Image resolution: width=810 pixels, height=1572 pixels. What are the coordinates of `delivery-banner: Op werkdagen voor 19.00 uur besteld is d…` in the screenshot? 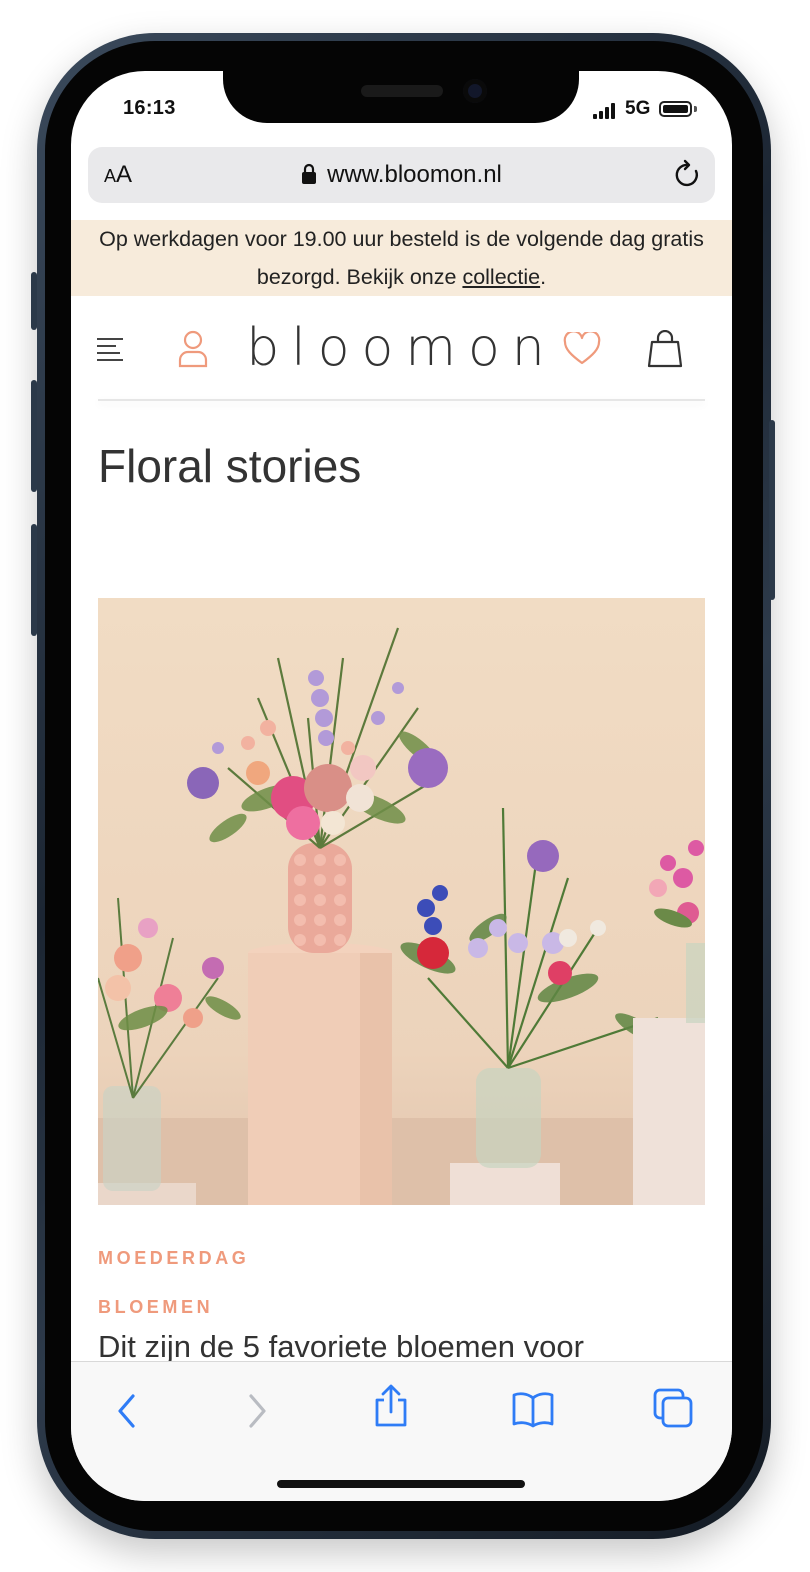 It's located at (401, 258).